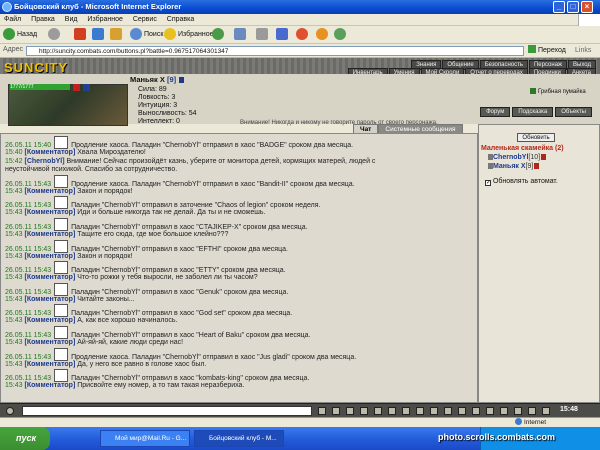  Describe the element at coordinates (157, 97) in the screenshot. I see `stat-agility: Ловкость: 3` at that location.